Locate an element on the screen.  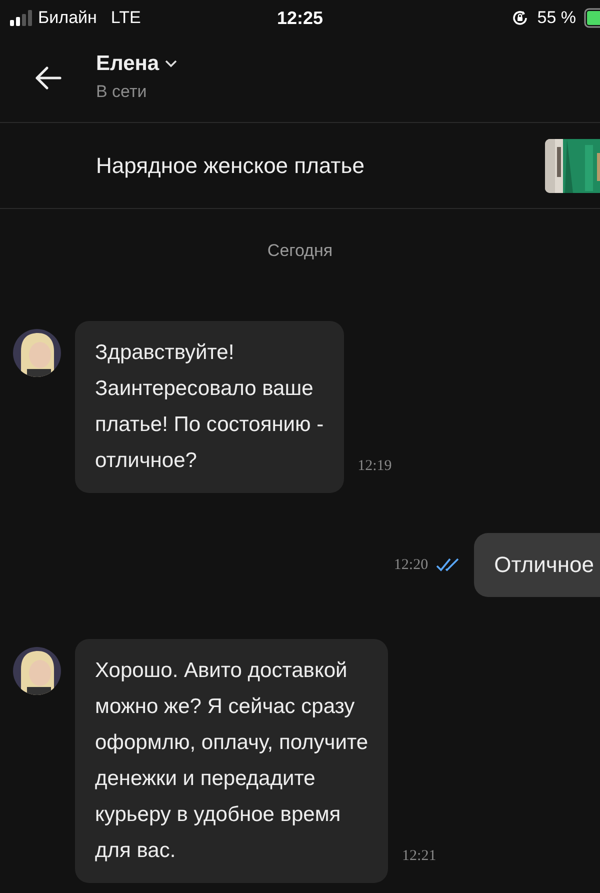
message-bubble: Хорошо. Авито доставкой можно же? Я сейчас сразу оформлю, оплачу, получите денежки и передадите курьеру в удобное время для вас. is located at coordinates (231, 761).